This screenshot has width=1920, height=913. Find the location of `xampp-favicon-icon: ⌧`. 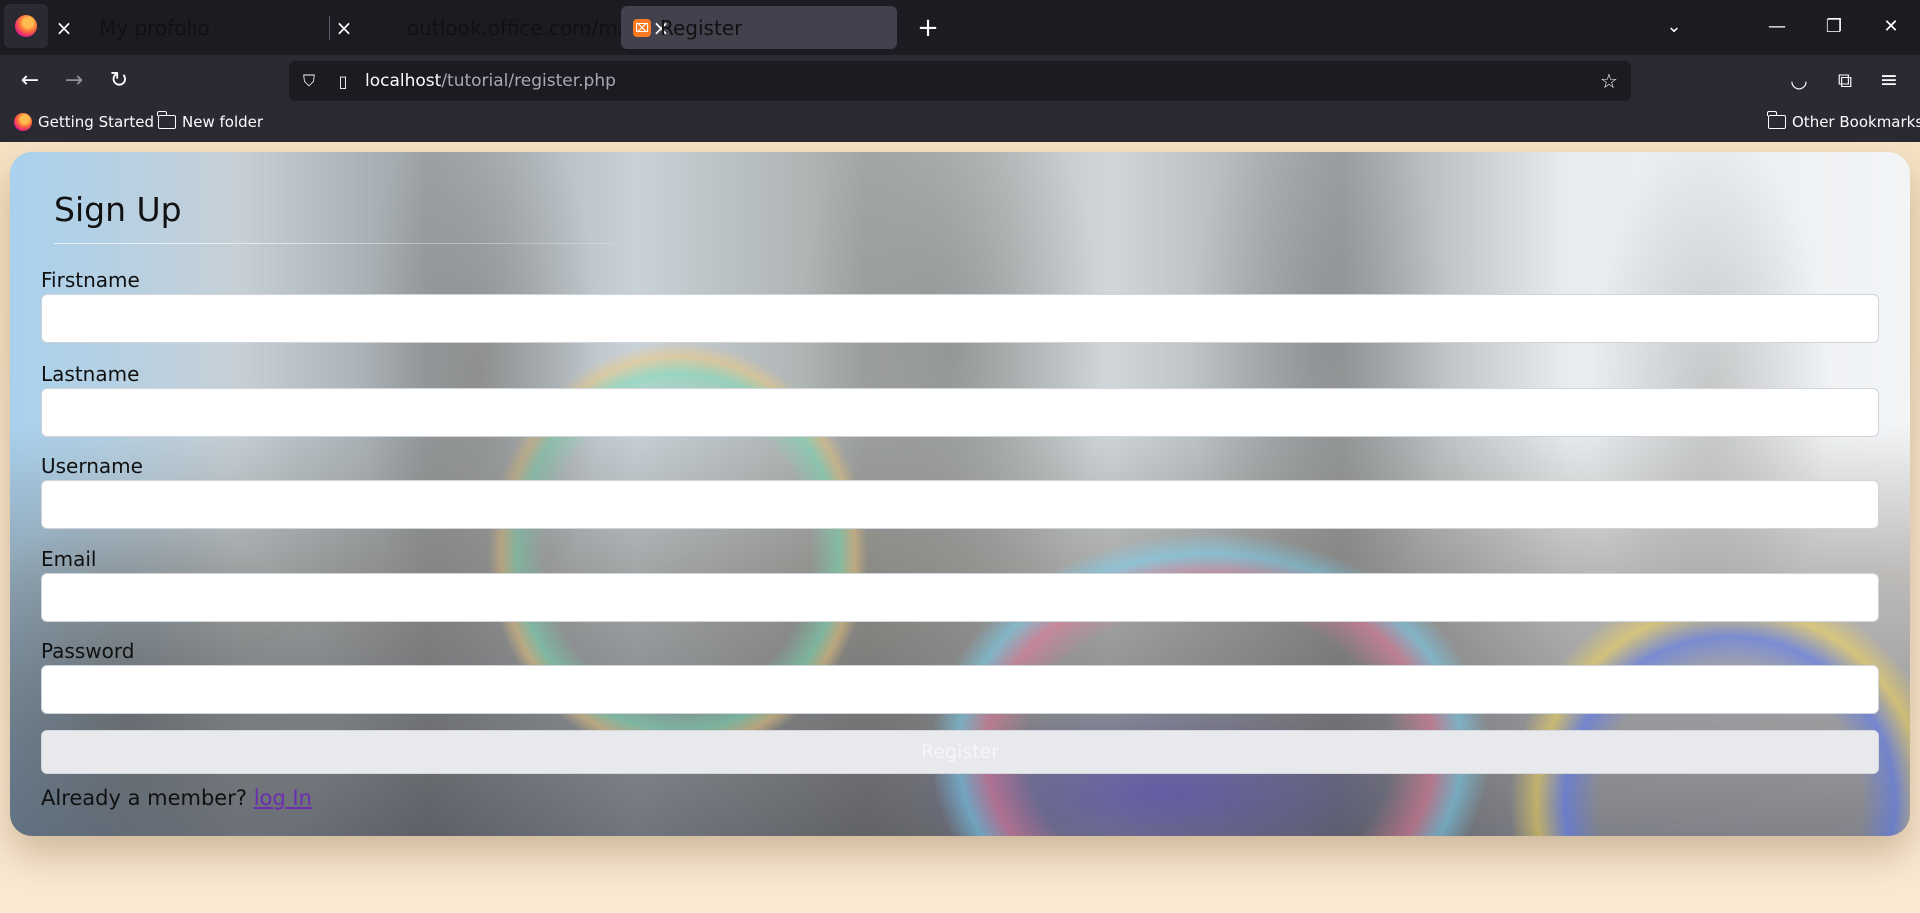

xampp-favicon-icon: ⌧ is located at coordinates (642, 27).